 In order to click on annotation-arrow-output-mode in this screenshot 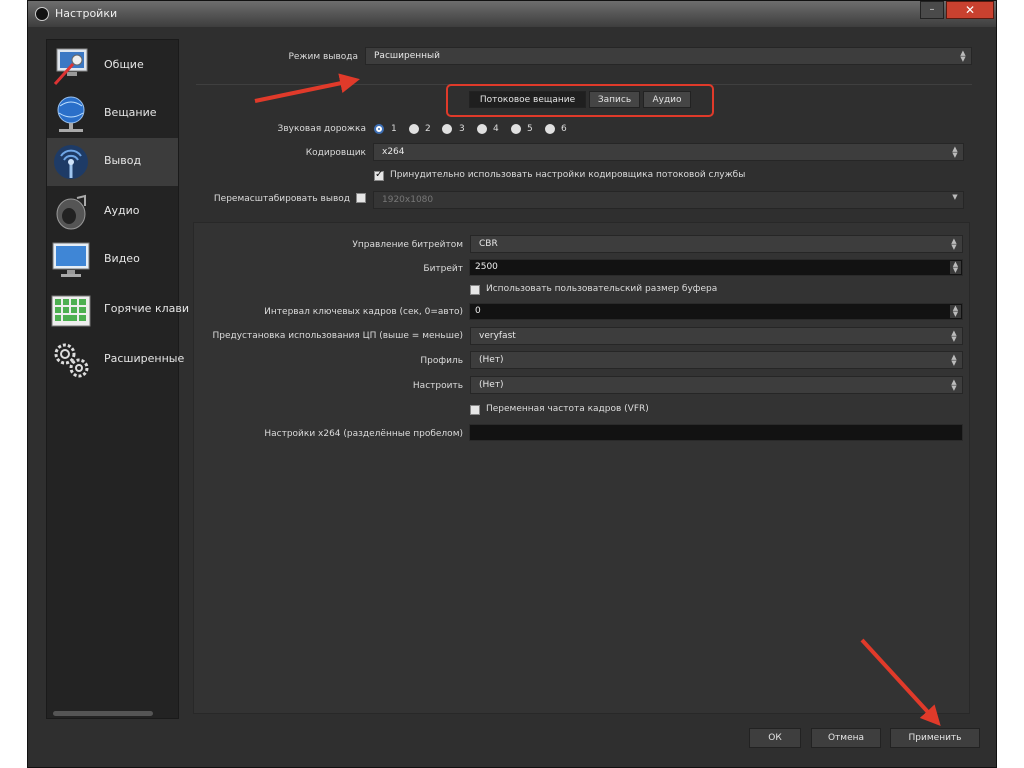, I will do `click(307, 88)`.